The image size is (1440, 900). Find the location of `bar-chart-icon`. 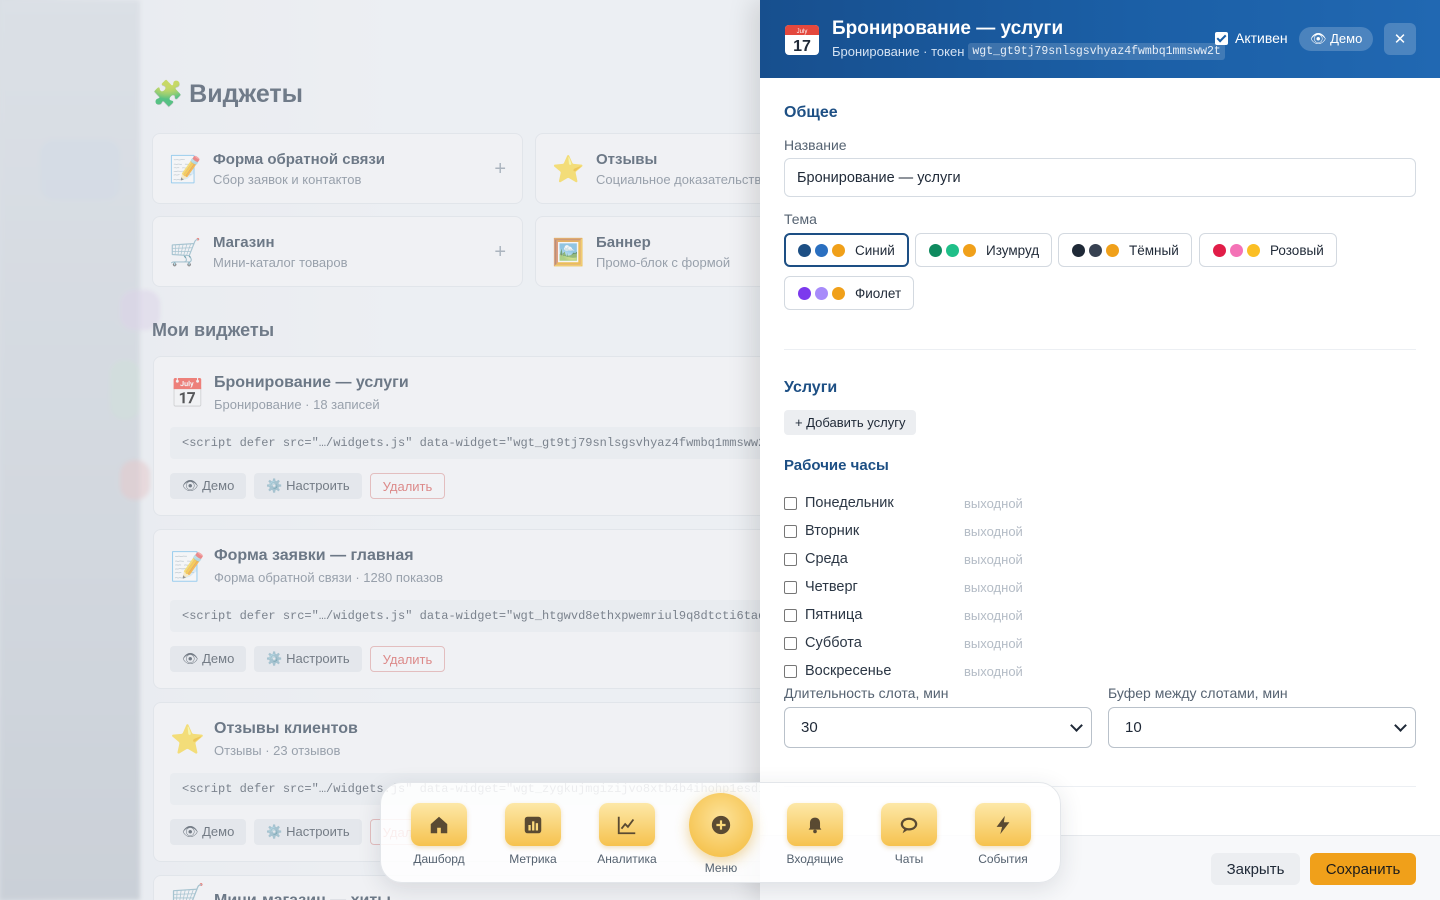

bar-chart-icon is located at coordinates (533, 824).